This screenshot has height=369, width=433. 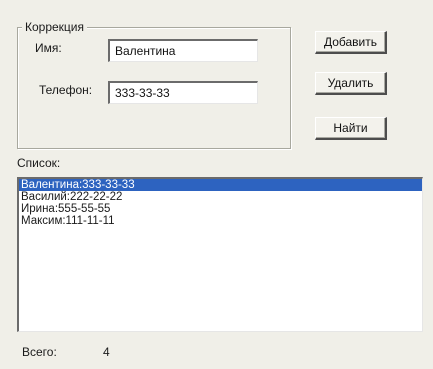 What do you see at coordinates (220, 185) in the screenshot?
I see `list-item: Валентина:333-33-33` at bounding box center [220, 185].